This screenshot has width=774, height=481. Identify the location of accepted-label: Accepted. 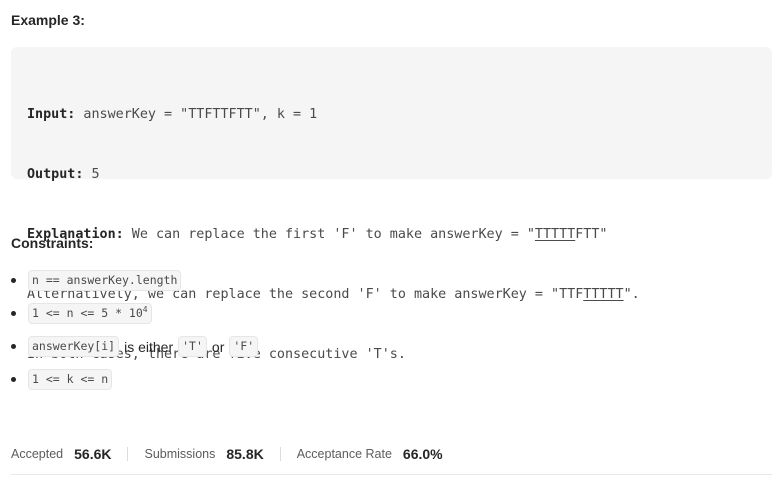
(37, 454).